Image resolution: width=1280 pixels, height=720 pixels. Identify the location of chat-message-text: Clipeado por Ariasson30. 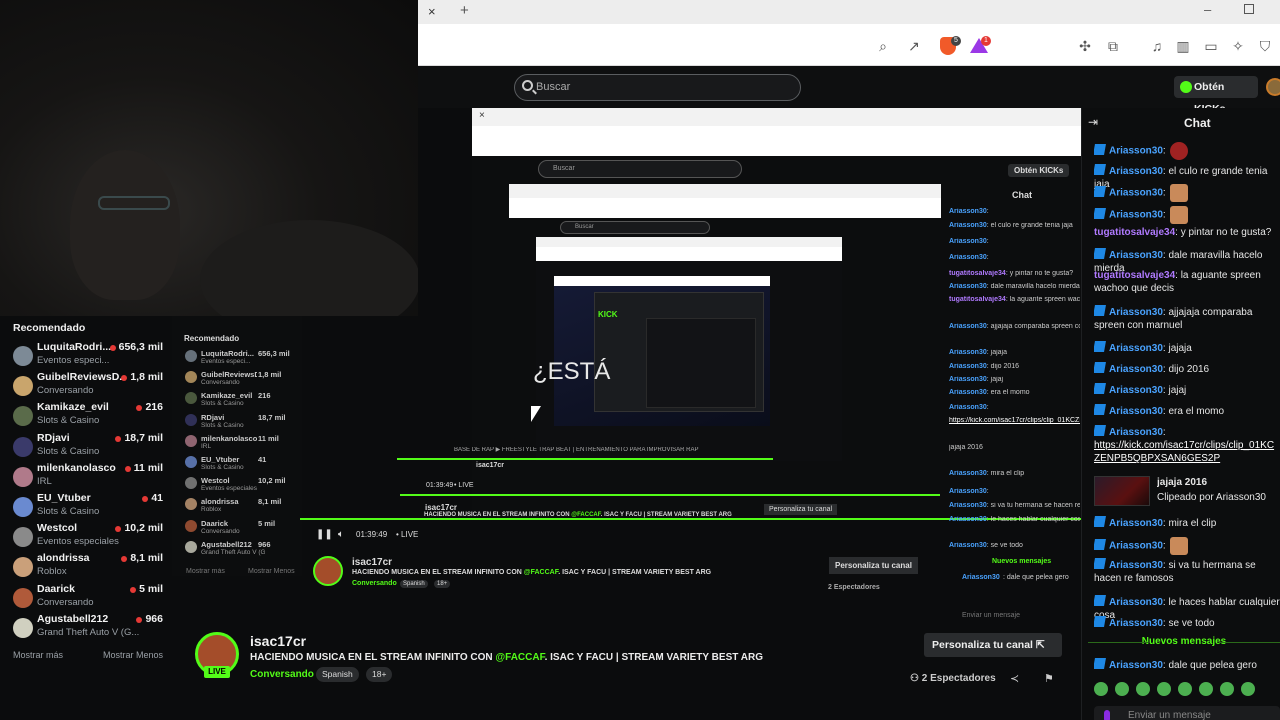
(1211, 497).